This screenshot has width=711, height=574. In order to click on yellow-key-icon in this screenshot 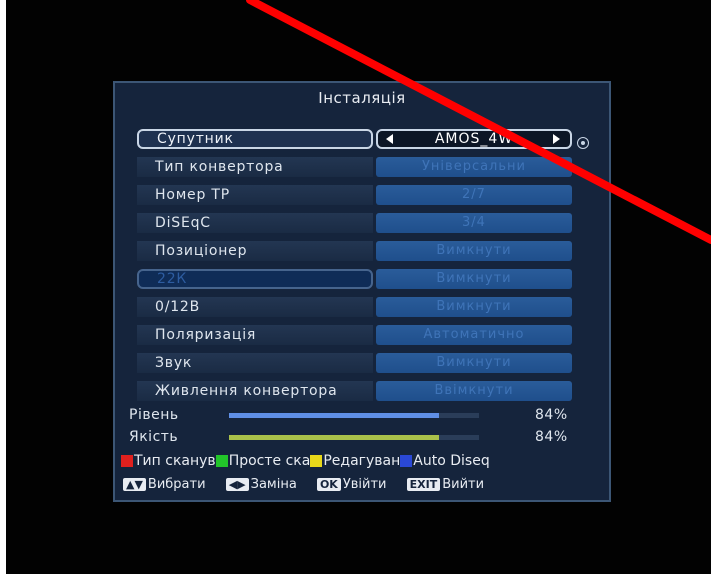, I will do `click(316, 461)`.